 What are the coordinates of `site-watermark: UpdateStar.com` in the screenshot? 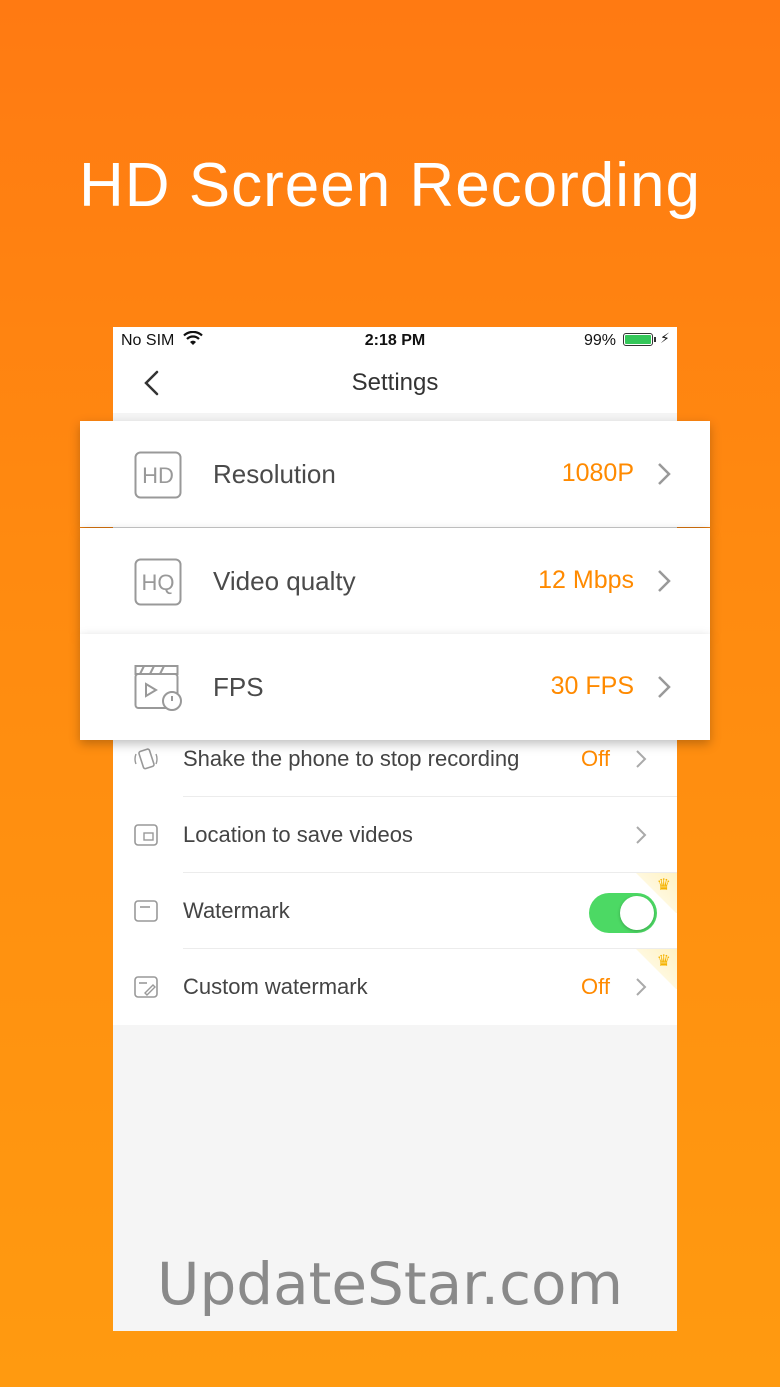 It's located at (390, 1284).